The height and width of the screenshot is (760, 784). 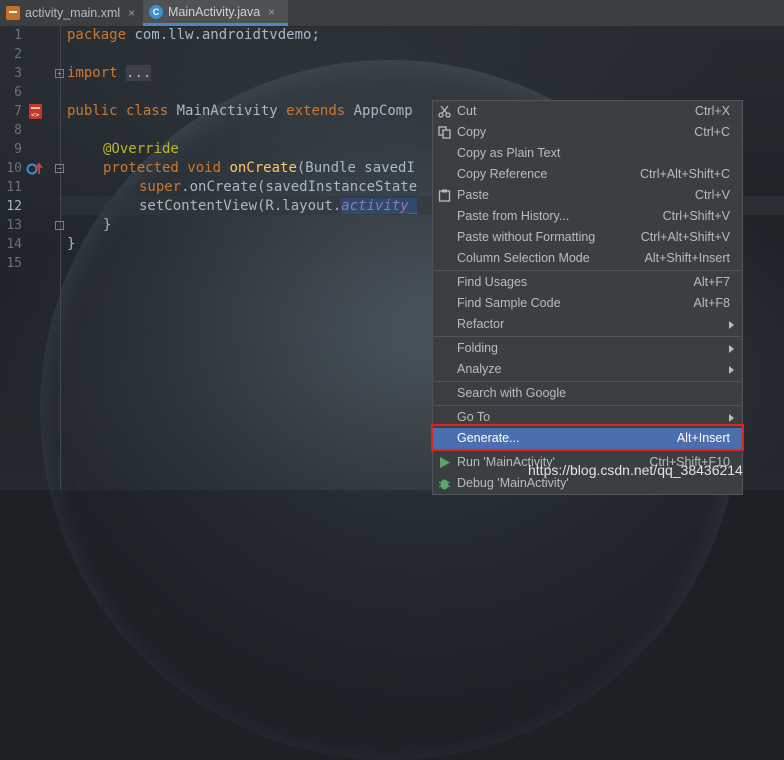 I want to click on java-class-icon: C, so click(x=156, y=11).